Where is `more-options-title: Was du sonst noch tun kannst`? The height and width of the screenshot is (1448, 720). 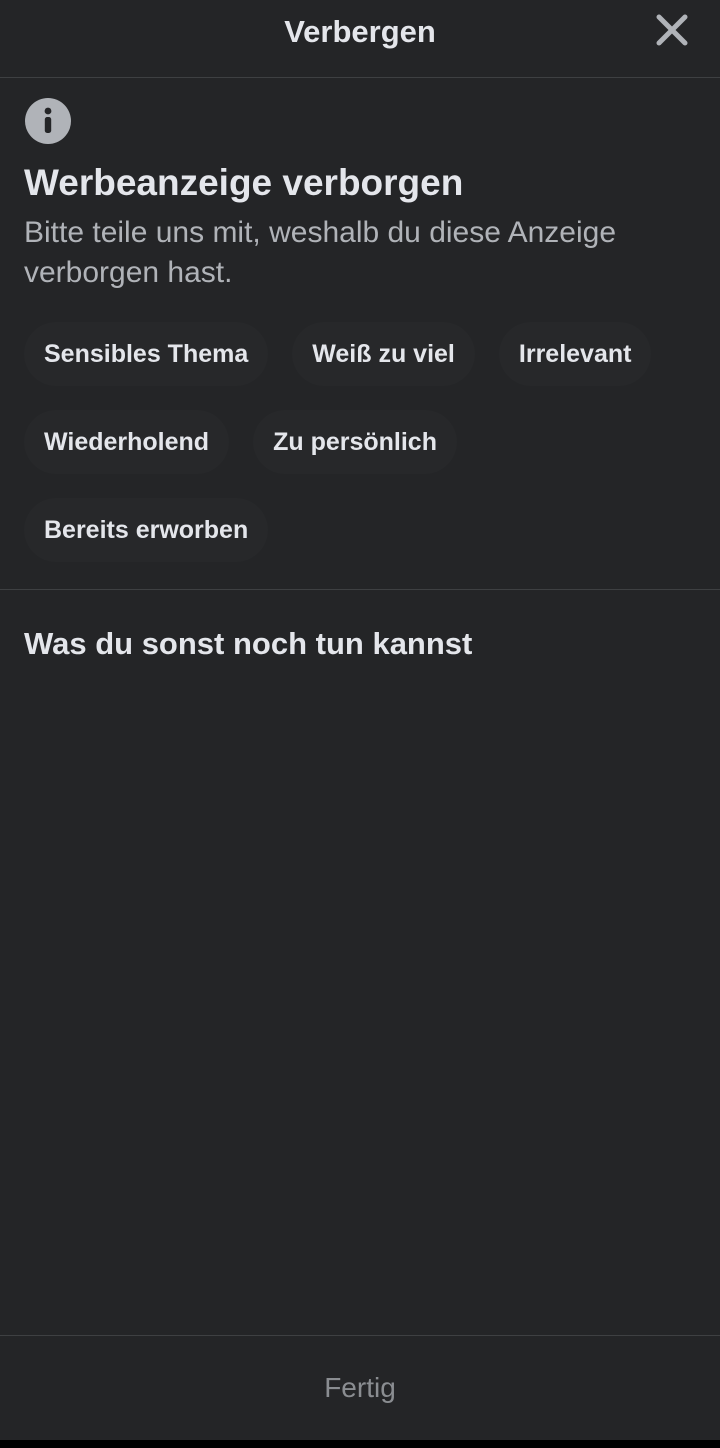
more-options-title: Was du sonst noch tun kannst is located at coordinates (248, 643).